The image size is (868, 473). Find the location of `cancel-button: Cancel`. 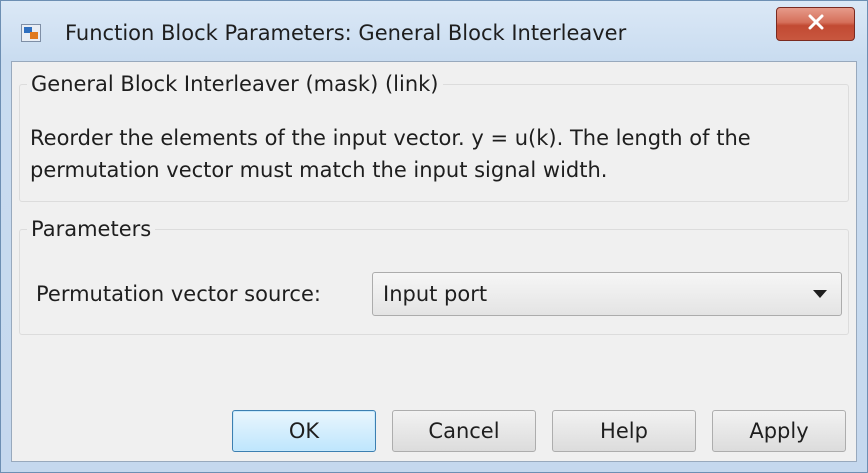

cancel-button: Cancel is located at coordinates (464, 431).